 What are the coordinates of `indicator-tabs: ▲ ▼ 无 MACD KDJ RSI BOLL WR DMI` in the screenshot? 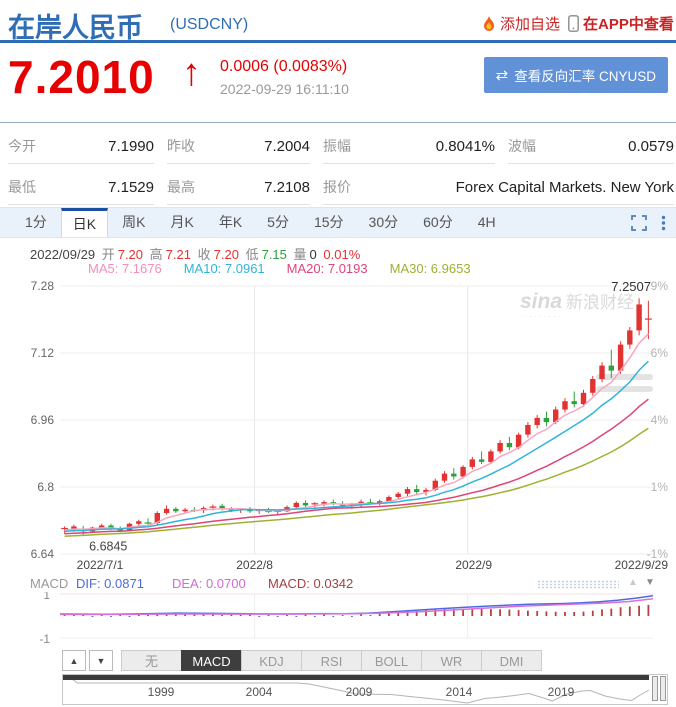 It's located at (302, 660).